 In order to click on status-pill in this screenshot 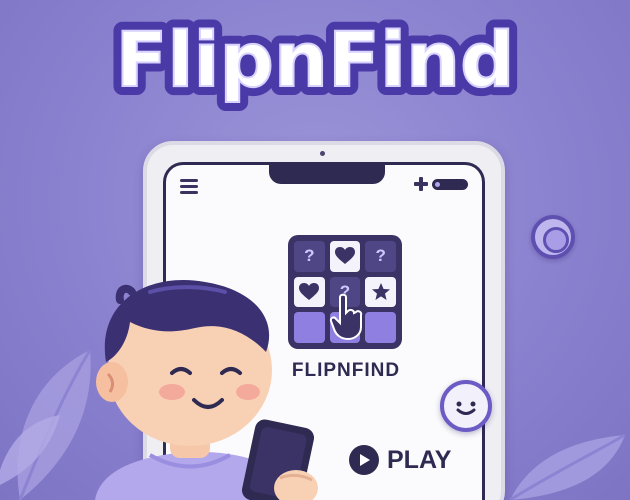, I will do `click(450, 184)`.